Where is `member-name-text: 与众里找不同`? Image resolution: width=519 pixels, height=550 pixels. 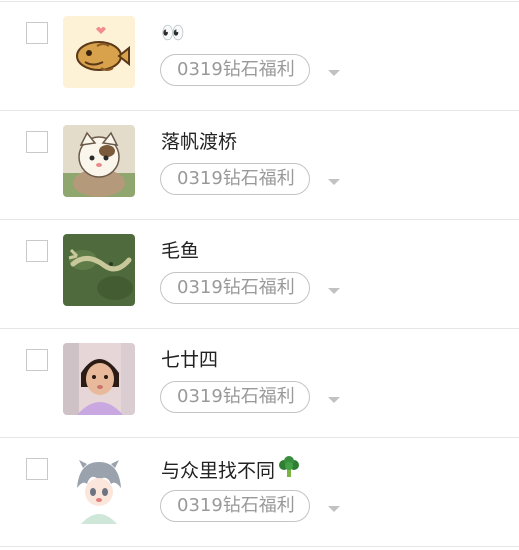
member-name-text: 与众里找不同 is located at coordinates (218, 471).